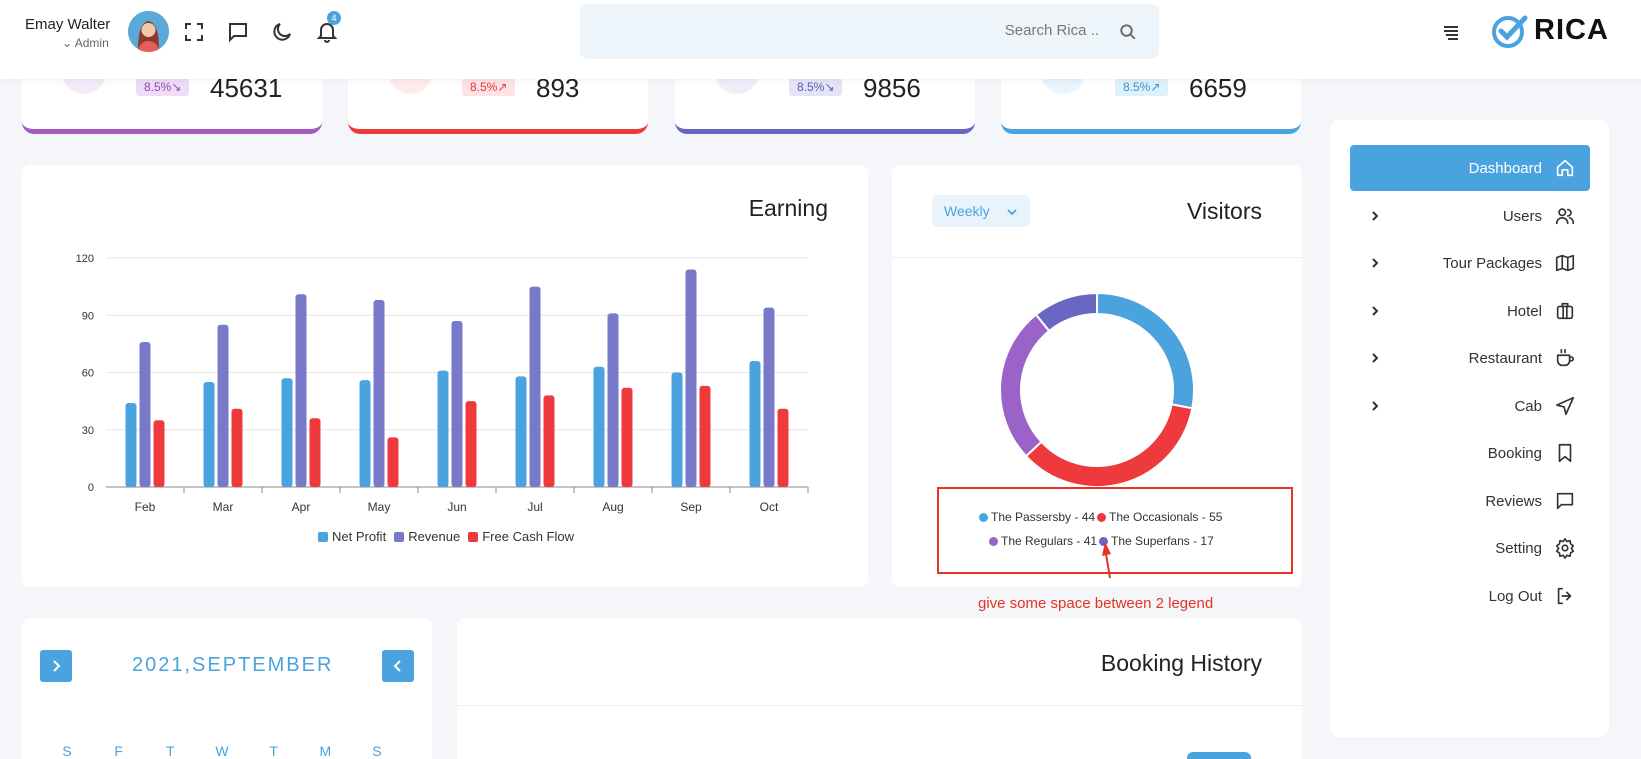 The width and height of the screenshot is (1641, 759). I want to click on sidebar-item-setting: Setting, so click(1470, 548).